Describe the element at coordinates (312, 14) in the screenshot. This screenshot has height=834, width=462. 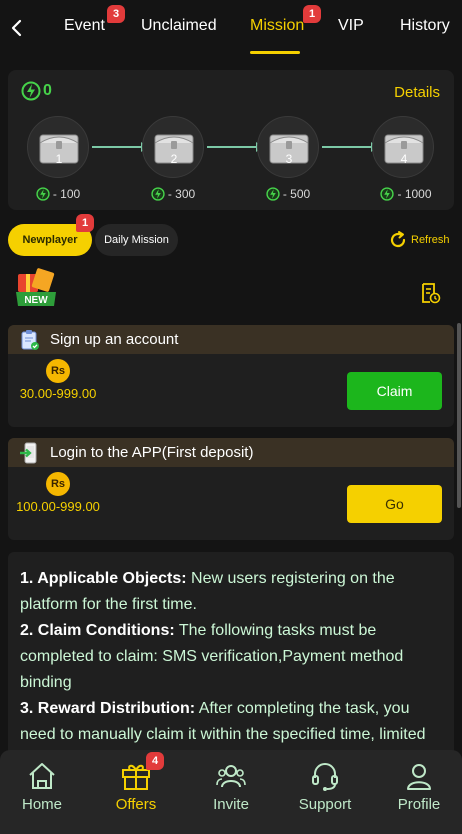
I see `tab-mission-badge: 1` at that location.